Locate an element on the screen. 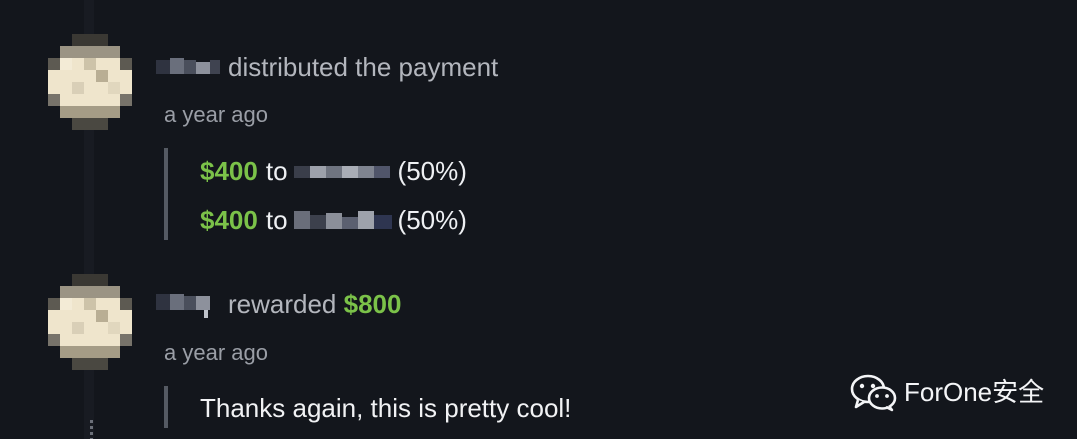 The height and width of the screenshot is (439, 1077). wechat-icon is located at coordinates (874, 392).